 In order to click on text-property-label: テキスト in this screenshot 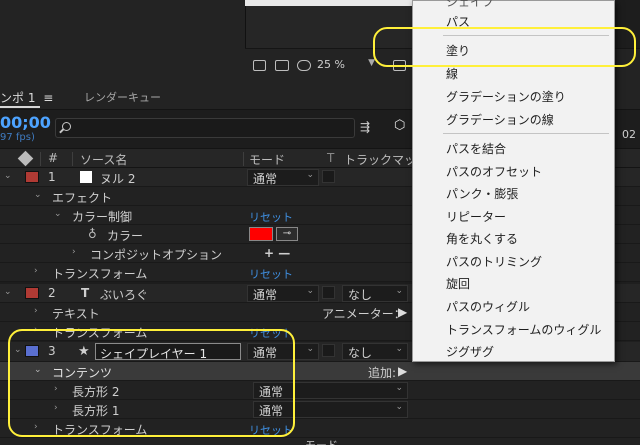, I will do `click(76, 314)`.